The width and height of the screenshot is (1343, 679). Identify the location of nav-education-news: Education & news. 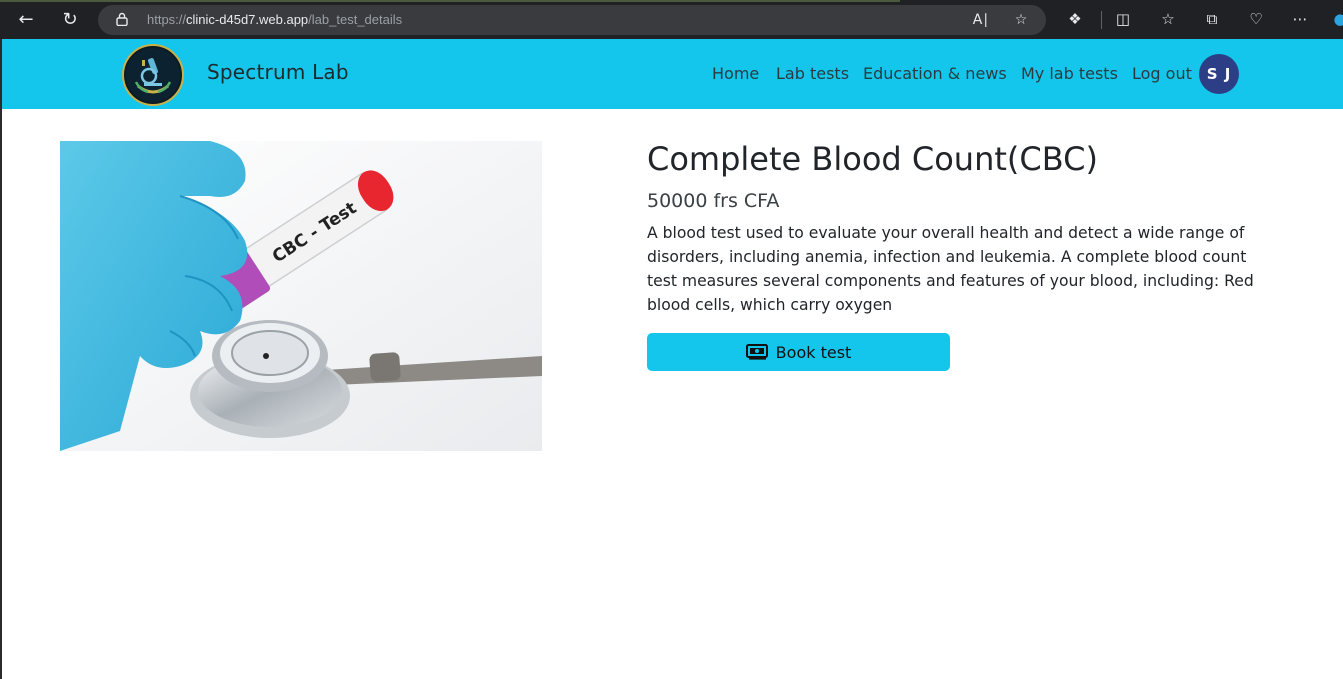
(935, 73).